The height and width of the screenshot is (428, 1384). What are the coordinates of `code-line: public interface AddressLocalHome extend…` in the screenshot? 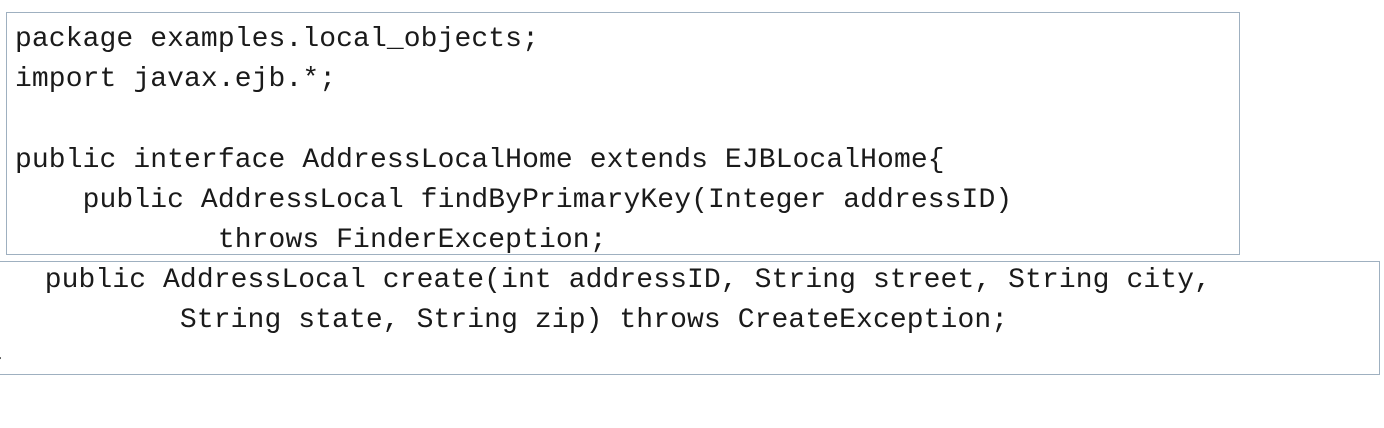 It's located at (480, 160).